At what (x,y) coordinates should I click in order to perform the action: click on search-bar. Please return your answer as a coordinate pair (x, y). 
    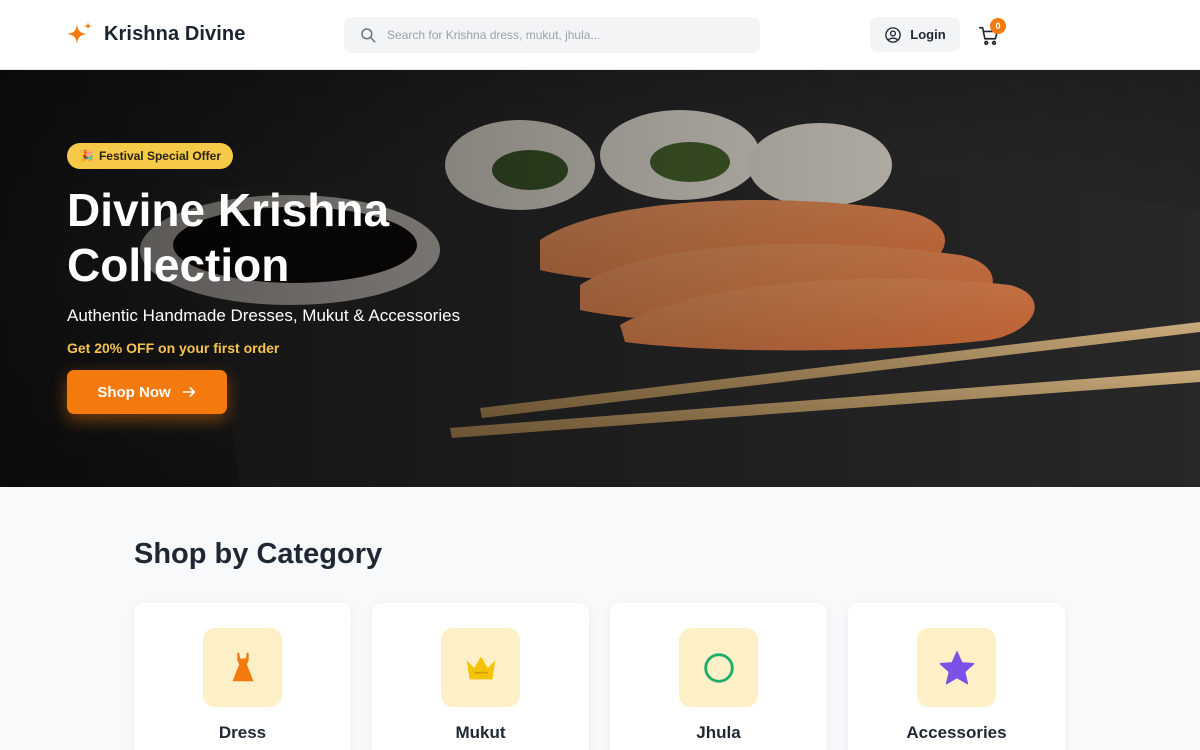
    Looking at the image, I should click on (552, 35).